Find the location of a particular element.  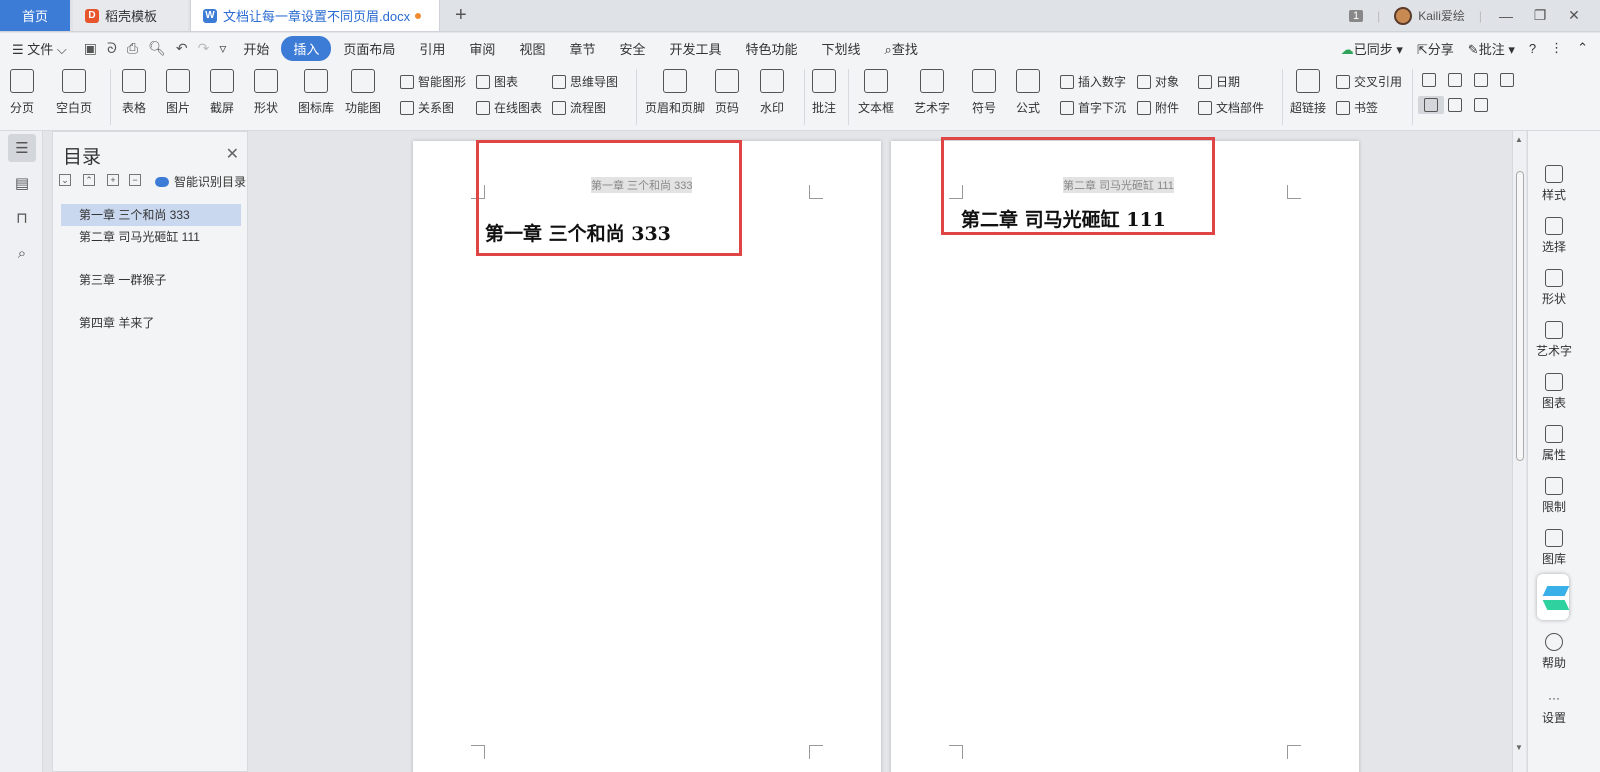

restrict-button: 限制 is located at coordinates (1554, 496).